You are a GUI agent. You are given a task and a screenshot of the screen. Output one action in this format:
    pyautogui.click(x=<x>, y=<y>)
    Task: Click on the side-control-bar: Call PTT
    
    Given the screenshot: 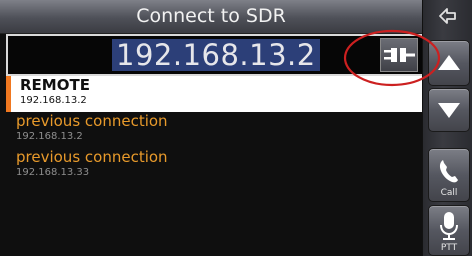 What is the action you would take?
    pyautogui.click(x=447, y=128)
    